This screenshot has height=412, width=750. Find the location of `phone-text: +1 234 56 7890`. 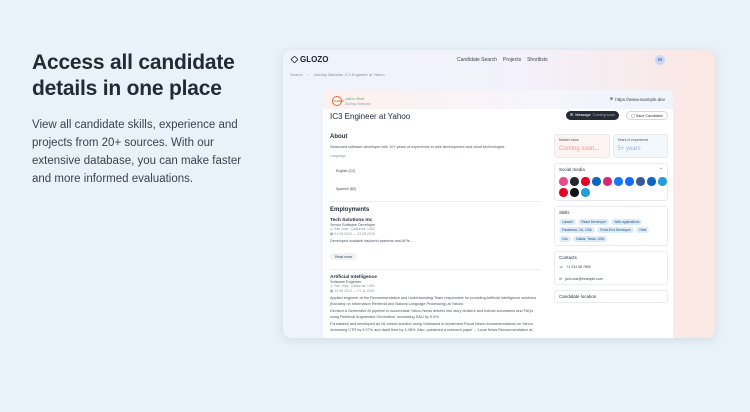

phone-text: +1 234 56 7890 is located at coordinates (578, 266).